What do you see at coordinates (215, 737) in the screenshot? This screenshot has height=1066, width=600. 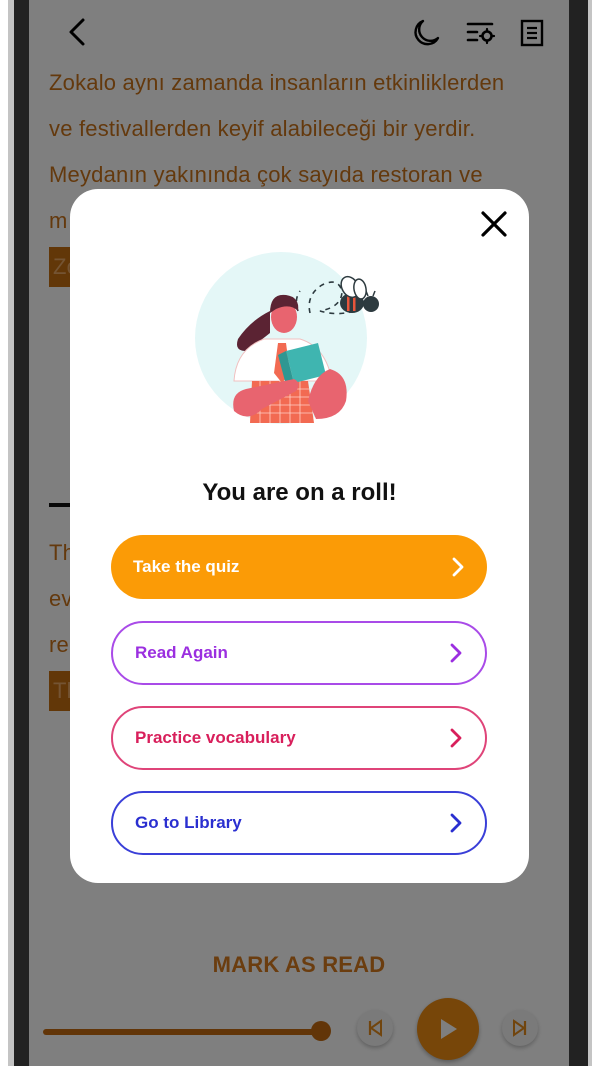 I see `practice-vocabulary-label: Practice vocabulary` at bounding box center [215, 737].